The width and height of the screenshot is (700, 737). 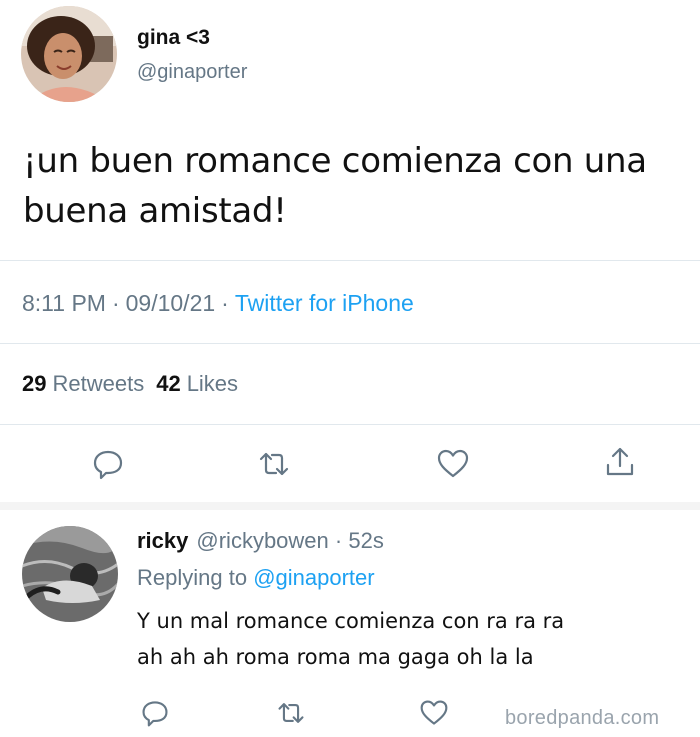 I want to click on reply-handle: @rickybowen, so click(x=262, y=540).